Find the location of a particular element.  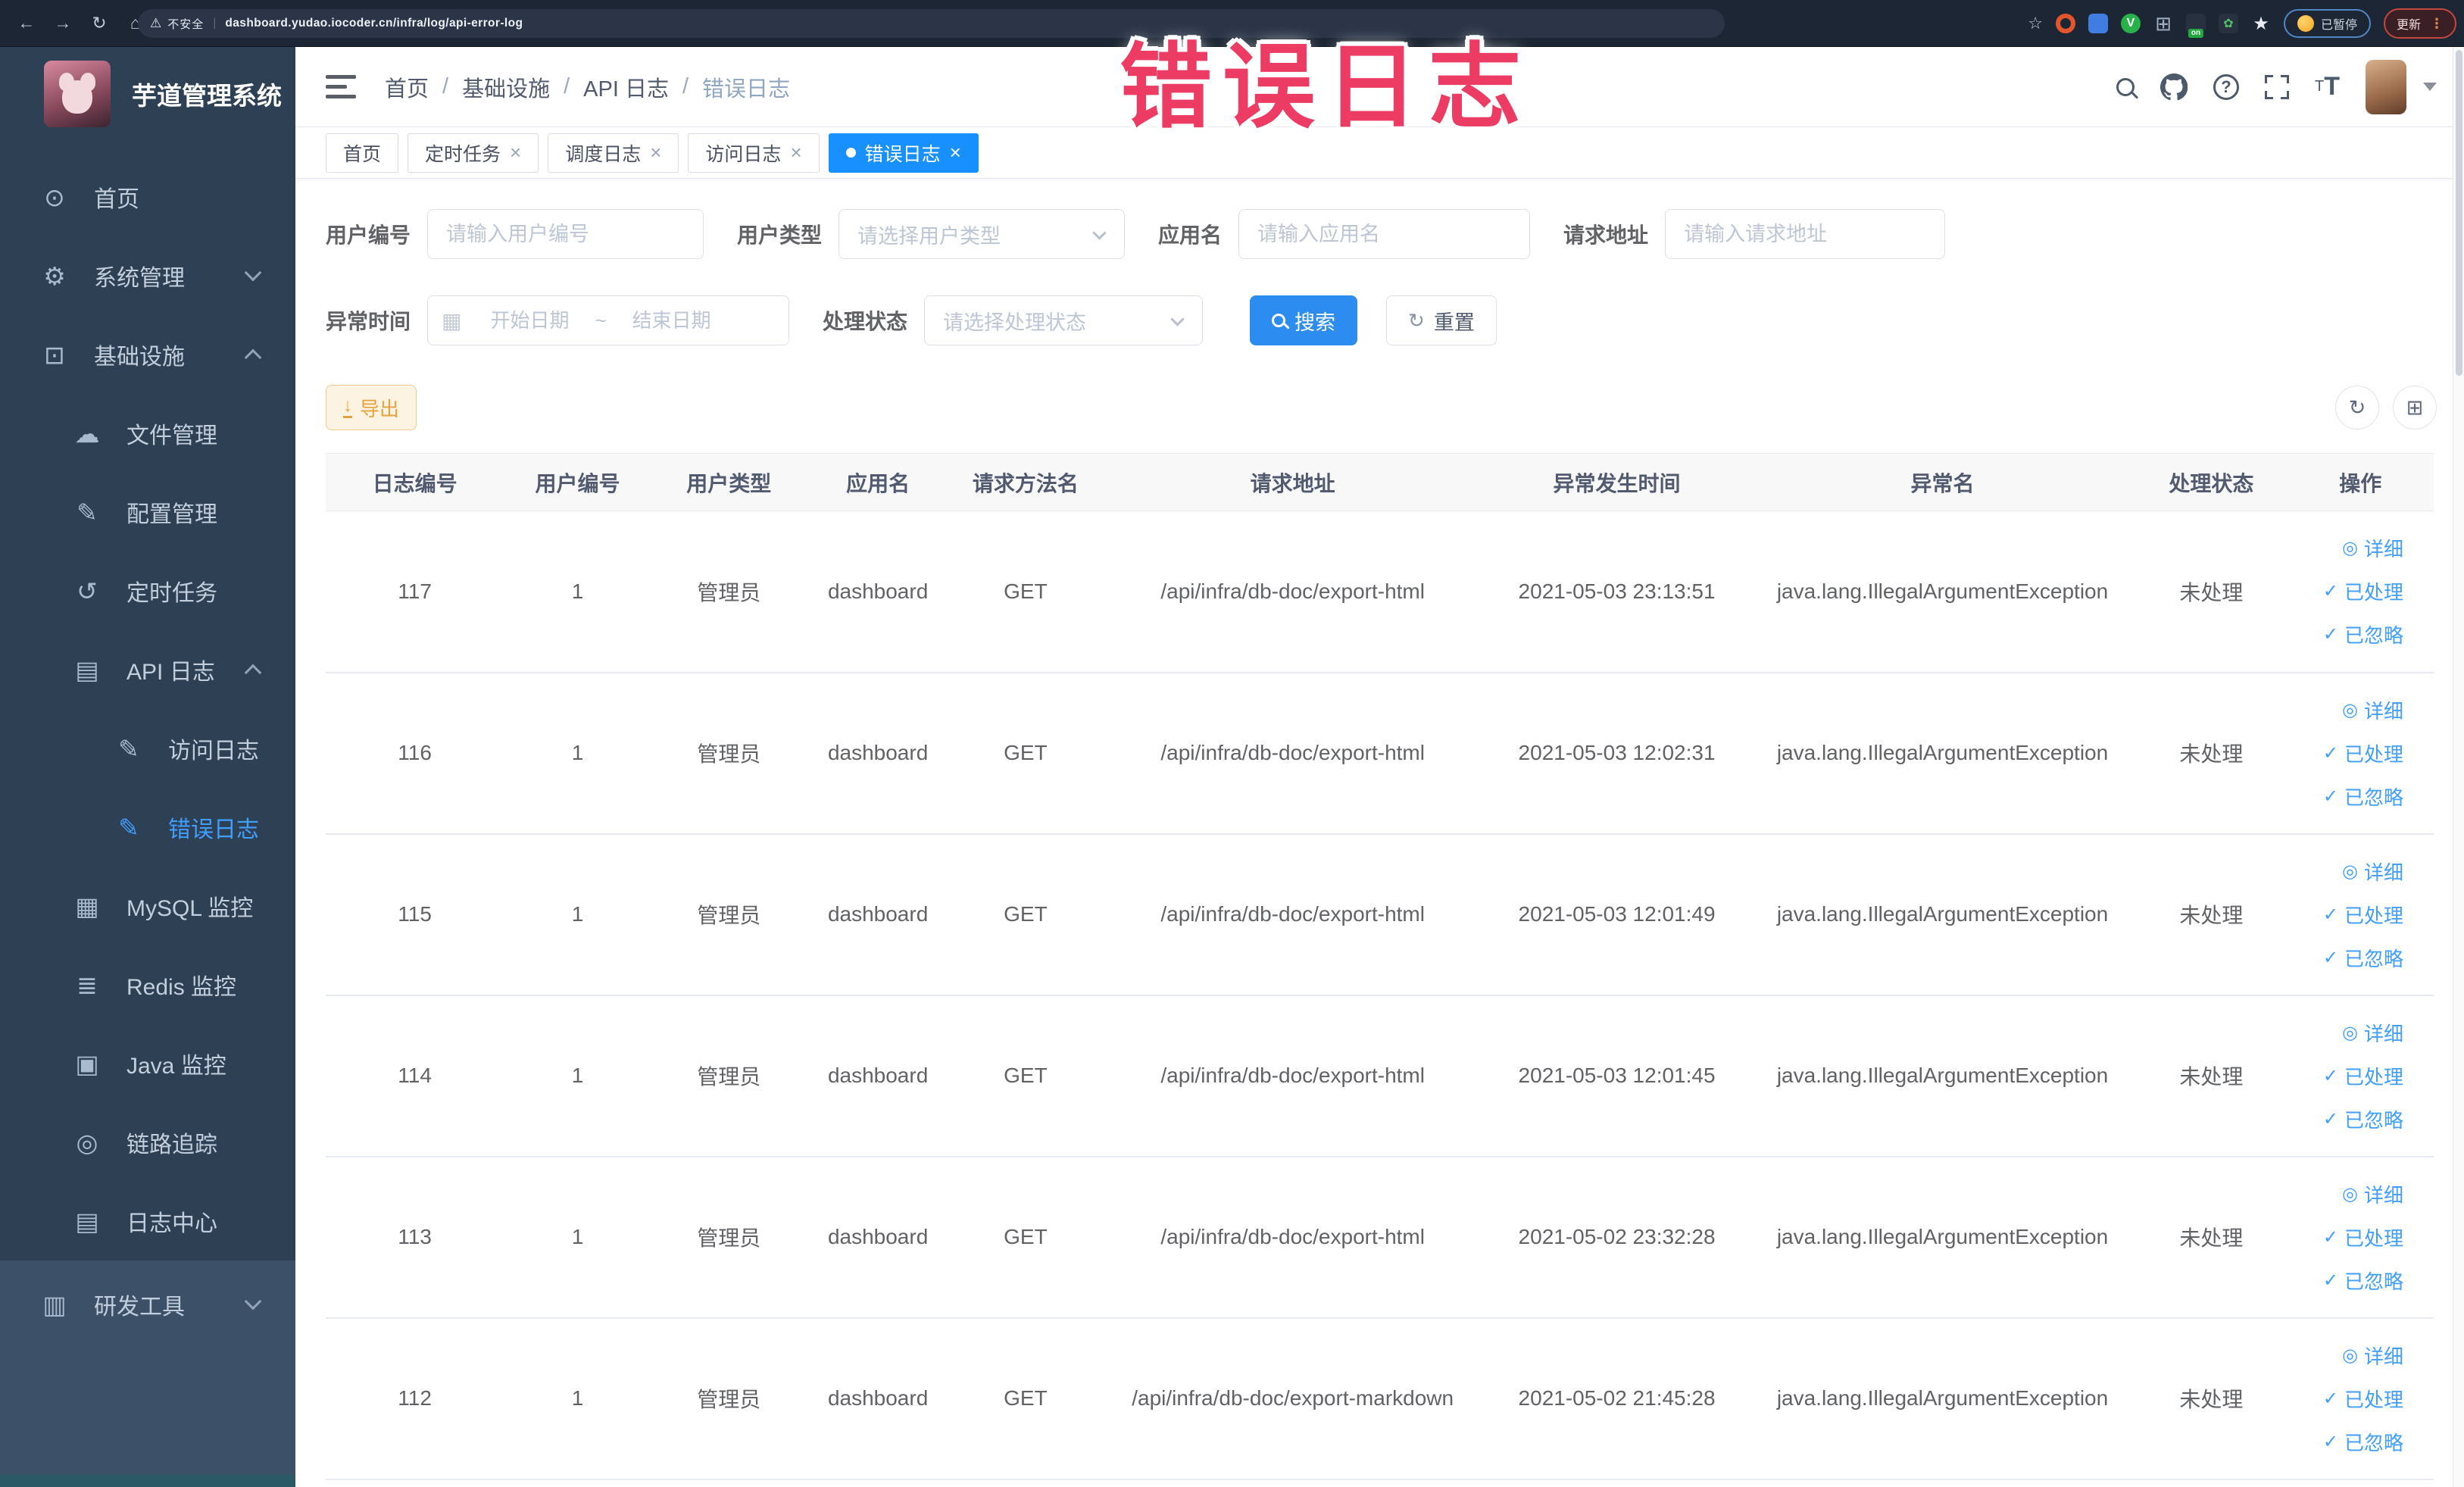

sidebar-item-config-management: ✎ 配置管理 is located at coordinates (147, 512).